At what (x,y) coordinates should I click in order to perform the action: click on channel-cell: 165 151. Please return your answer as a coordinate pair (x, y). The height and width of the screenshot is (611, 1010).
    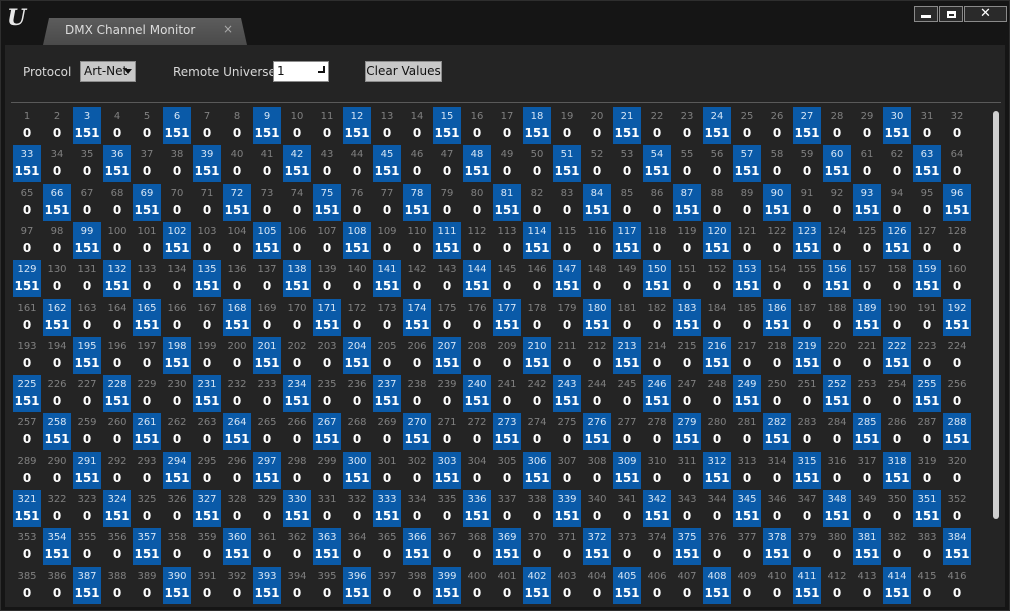
    Looking at the image, I should click on (147, 317).